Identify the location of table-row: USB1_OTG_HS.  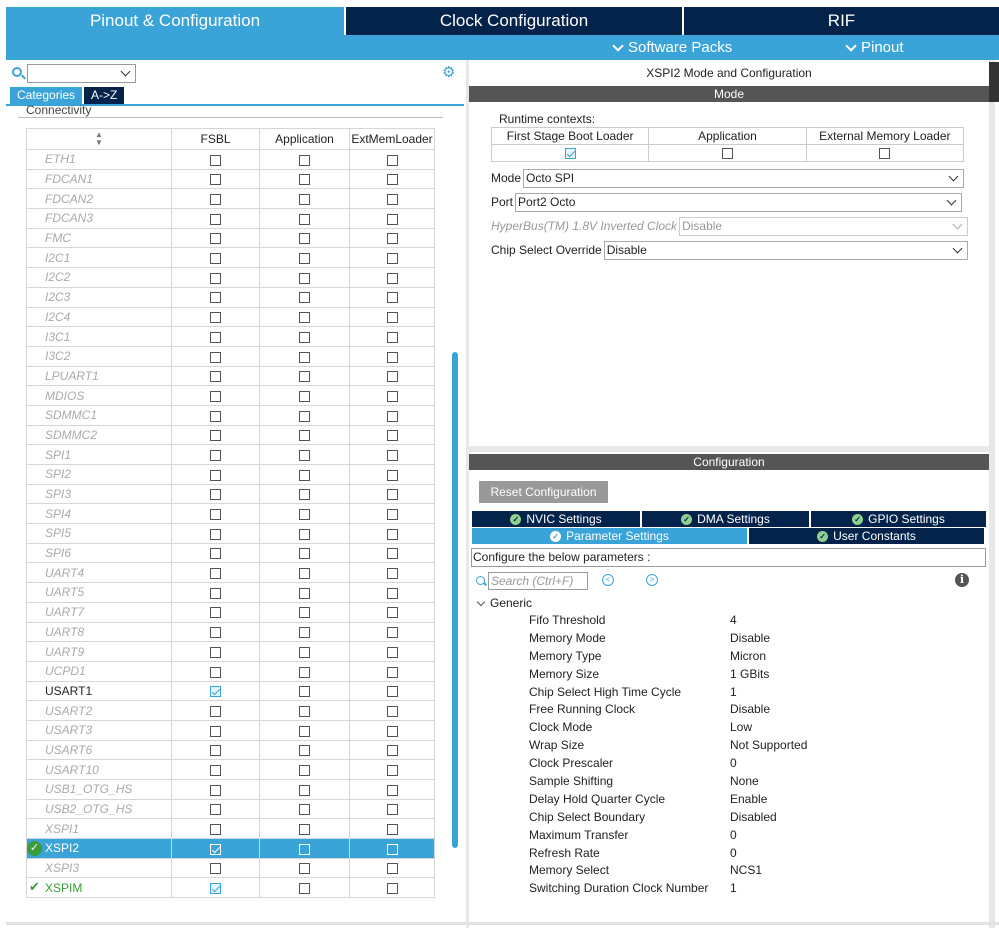
(230, 789).